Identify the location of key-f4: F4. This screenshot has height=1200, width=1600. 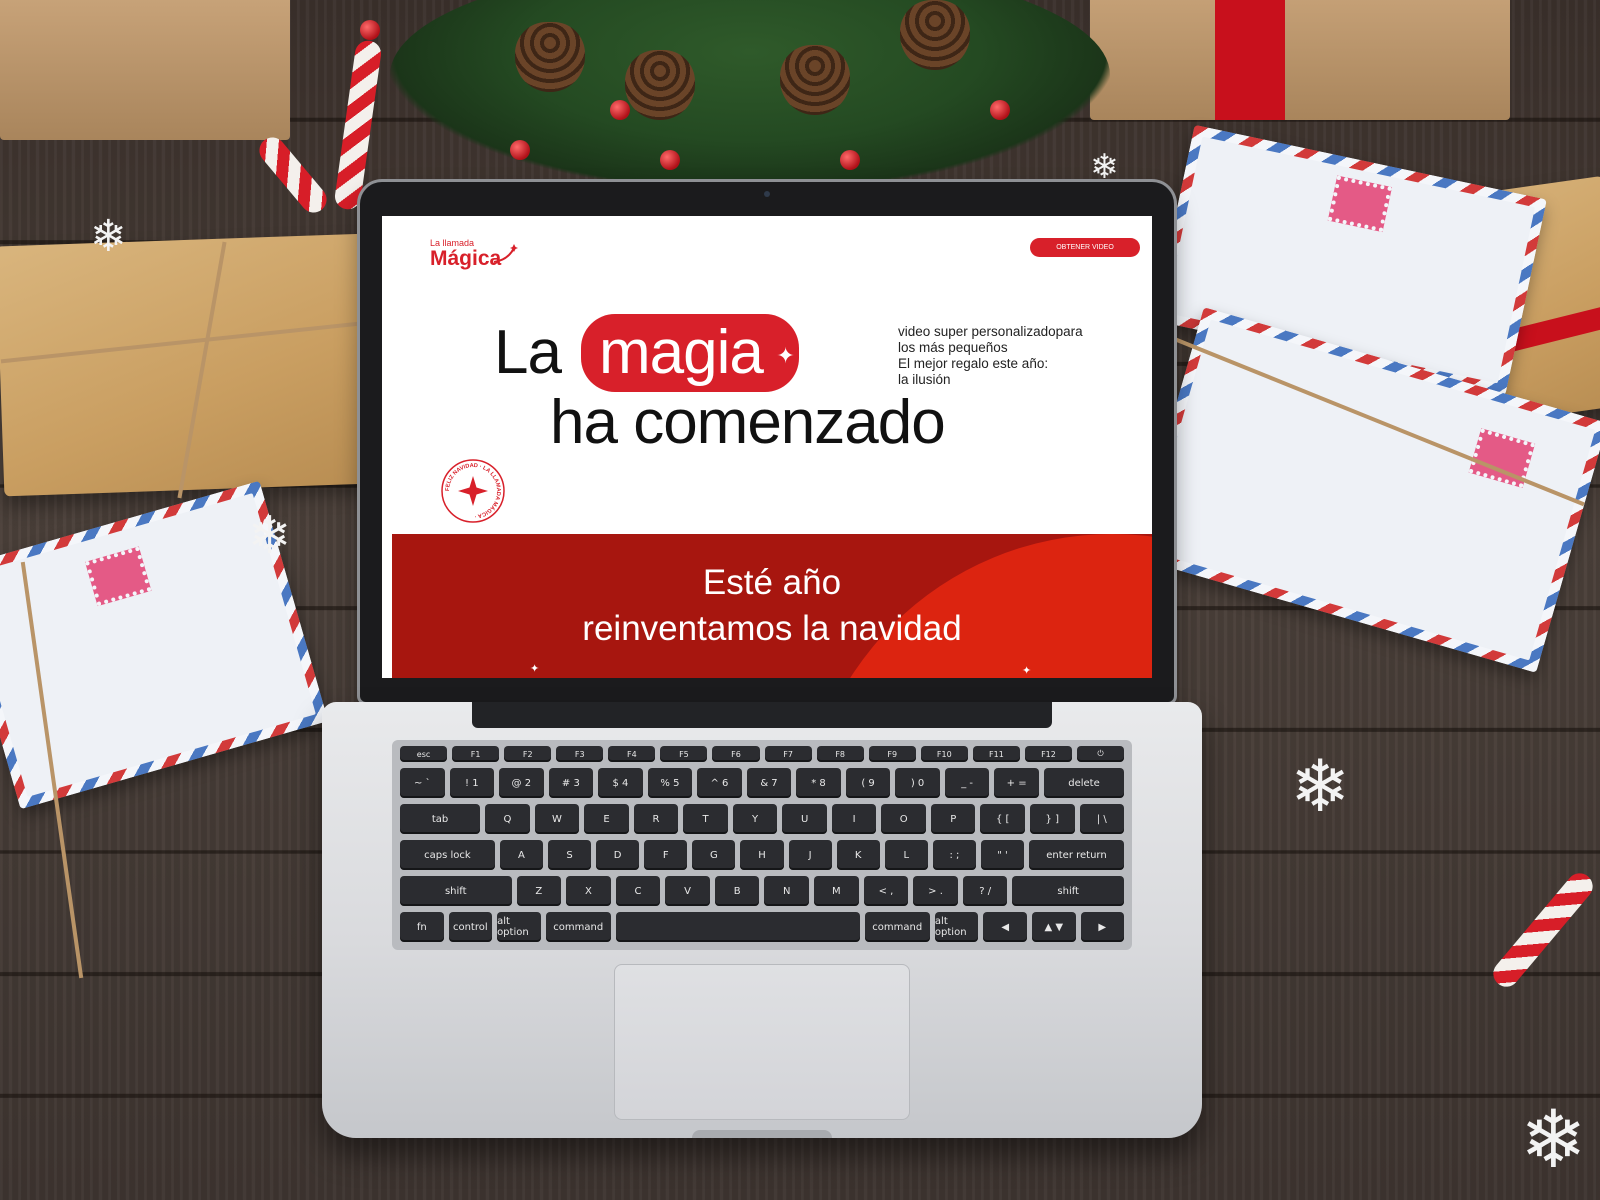
(632, 754).